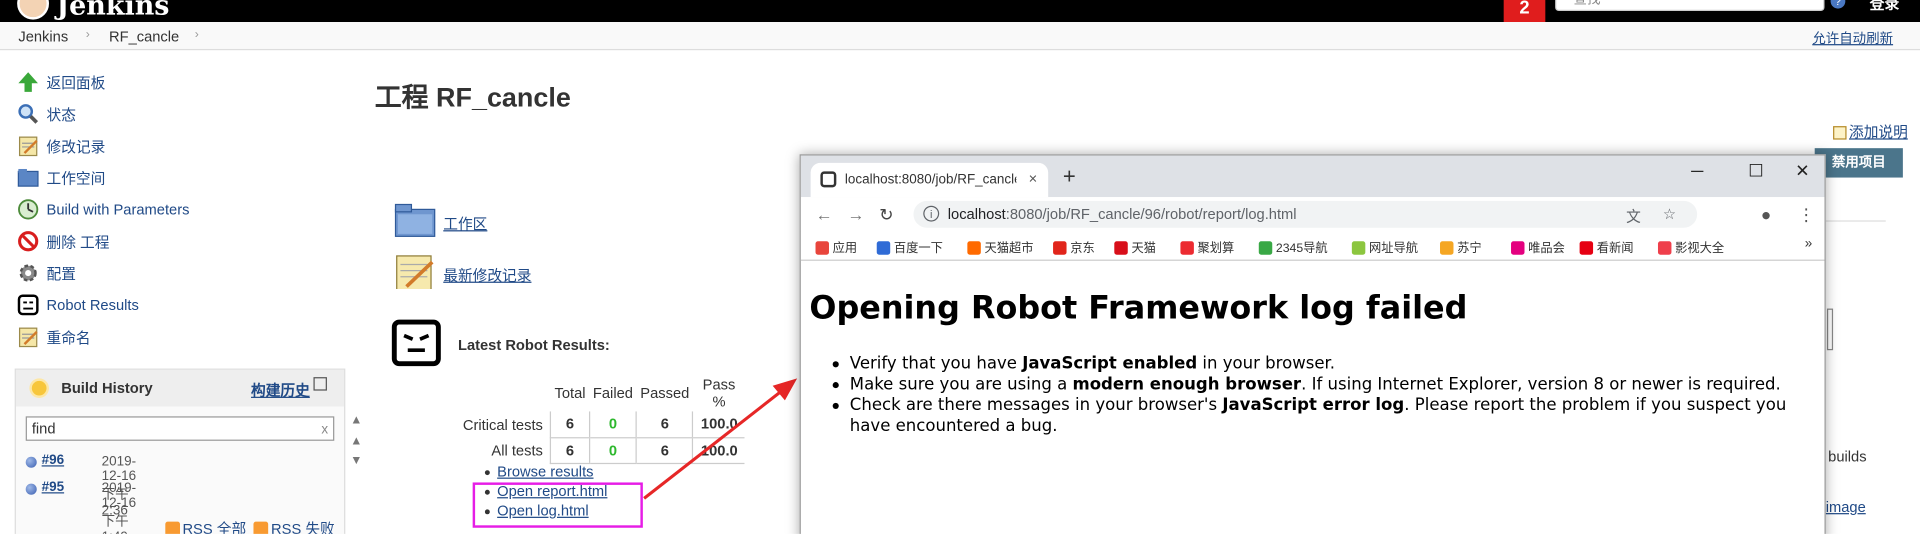  I want to click on add-description-link: 添加说明, so click(1870, 131).